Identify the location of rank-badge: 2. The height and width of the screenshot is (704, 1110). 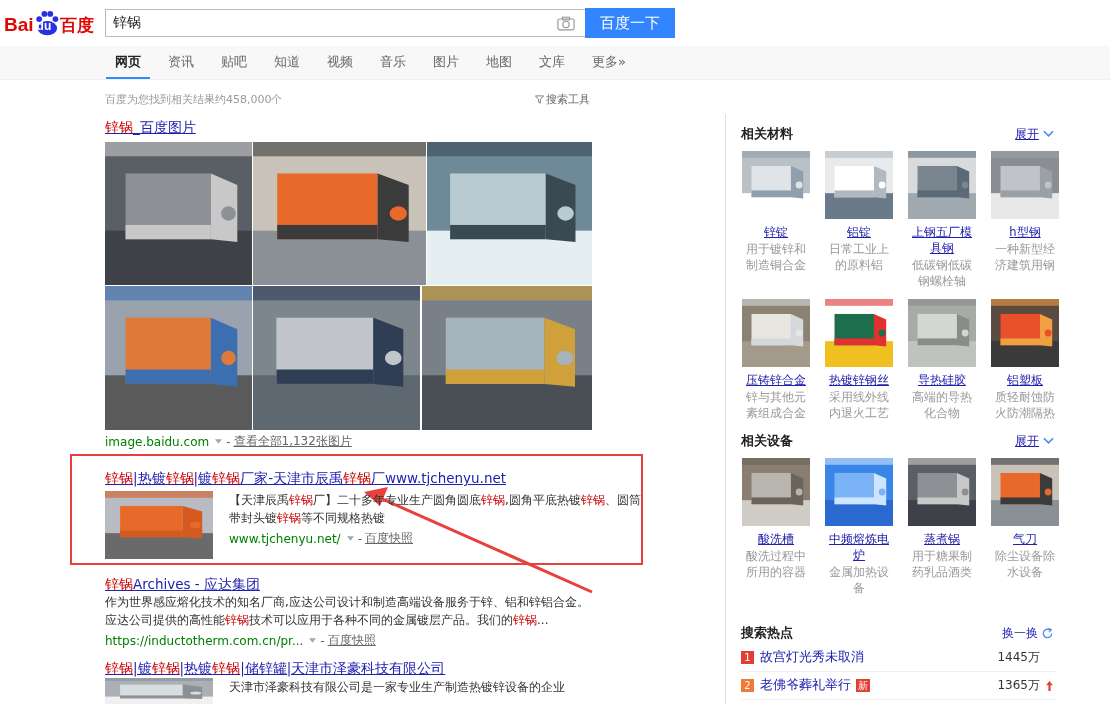
(747, 685).